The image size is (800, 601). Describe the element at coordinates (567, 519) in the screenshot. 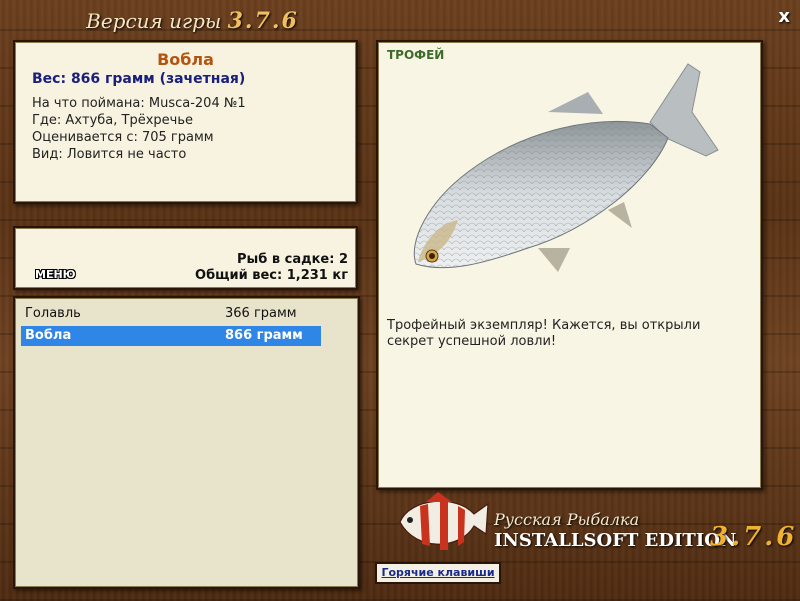

I see `logo-title: Русская Рыбалка` at that location.